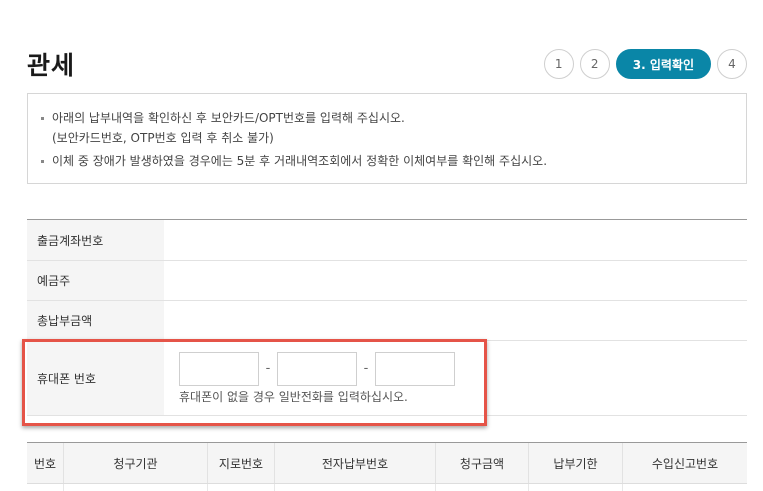 This screenshot has width=763, height=491. I want to click on total-amount-value, so click(455, 320).